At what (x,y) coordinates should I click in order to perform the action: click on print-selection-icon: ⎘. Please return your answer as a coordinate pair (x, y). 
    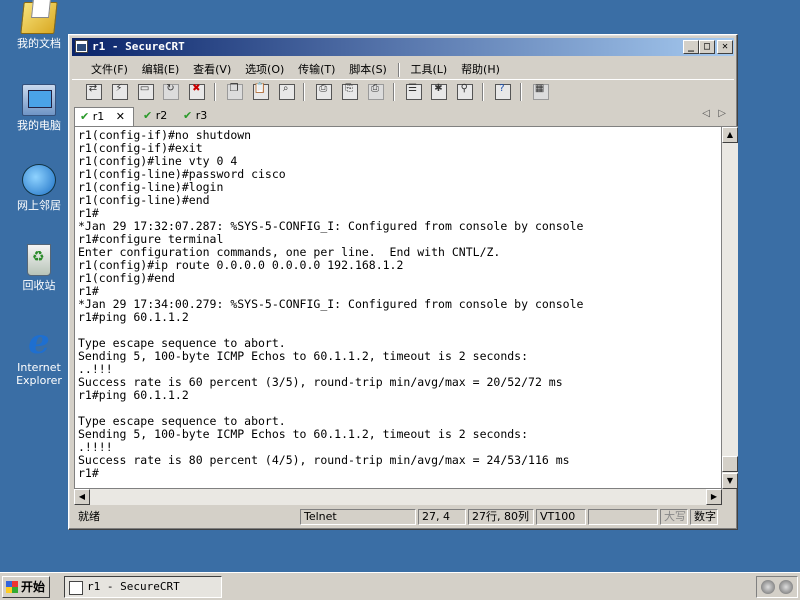
    Looking at the image, I should click on (349, 91).